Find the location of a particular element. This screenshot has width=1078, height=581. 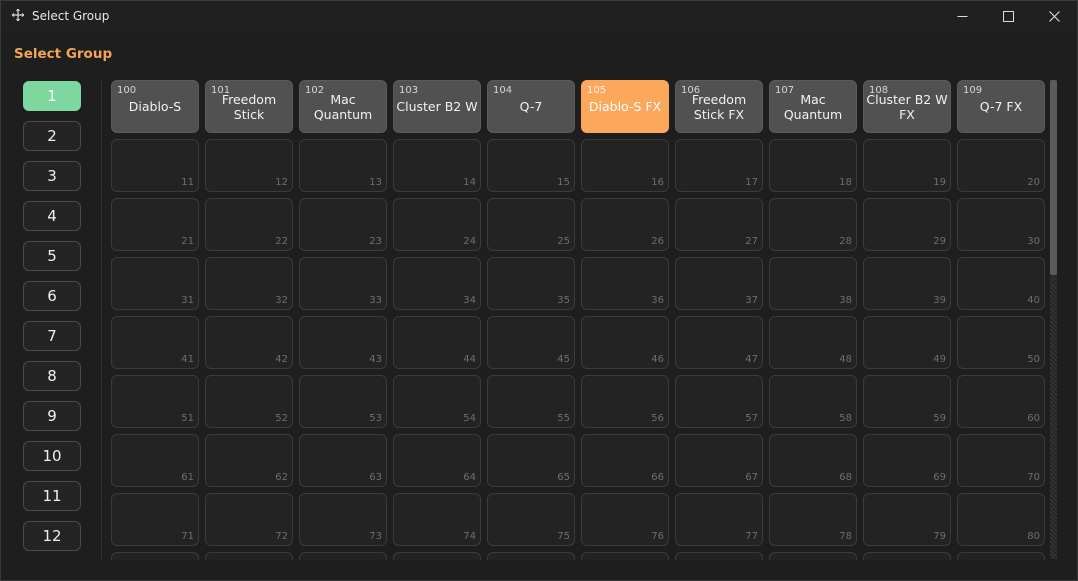

empty-slot: 72 is located at coordinates (249, 519).